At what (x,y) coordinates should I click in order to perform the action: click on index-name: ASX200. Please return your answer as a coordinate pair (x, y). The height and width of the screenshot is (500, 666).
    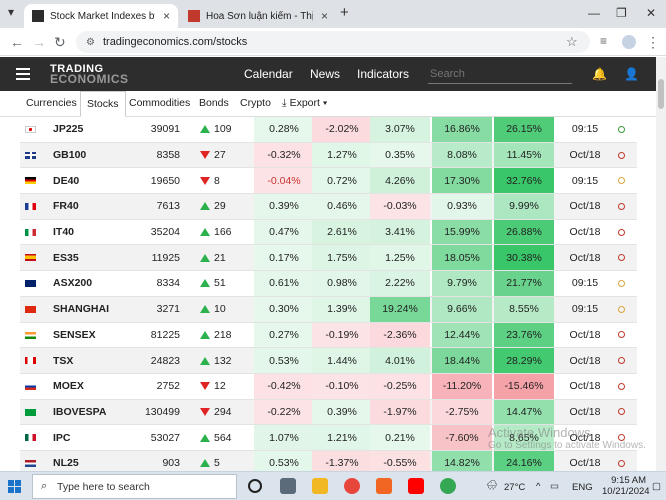
    Looking at the image, I should click on (72, 283).